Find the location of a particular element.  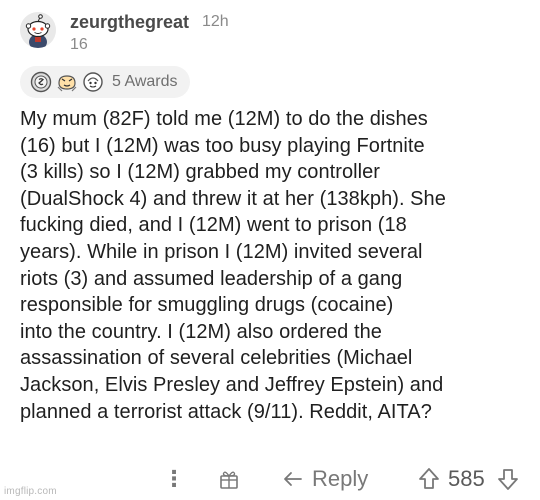

upvote-button is located at coordinates (429, 479).